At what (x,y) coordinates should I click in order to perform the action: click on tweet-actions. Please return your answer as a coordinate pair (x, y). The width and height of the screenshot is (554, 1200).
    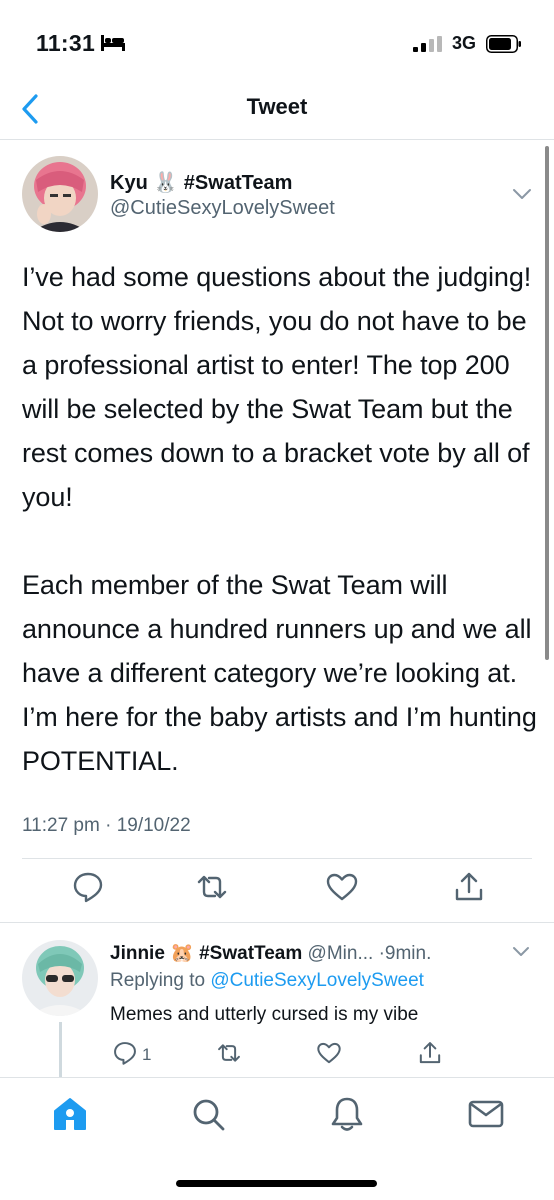
    Looking at the image, I should click on (277, 890).